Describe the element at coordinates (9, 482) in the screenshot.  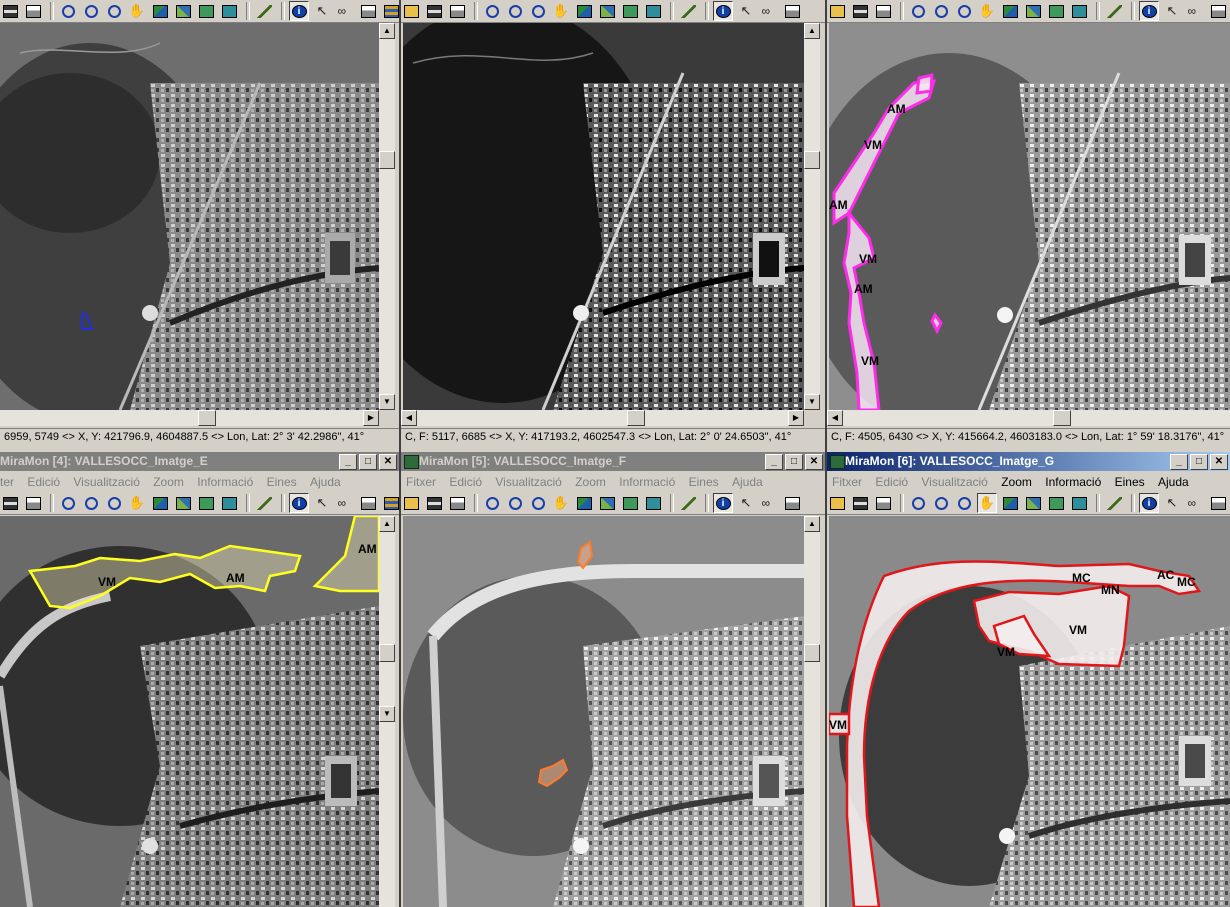
I see `menu-file: ter` at that location.